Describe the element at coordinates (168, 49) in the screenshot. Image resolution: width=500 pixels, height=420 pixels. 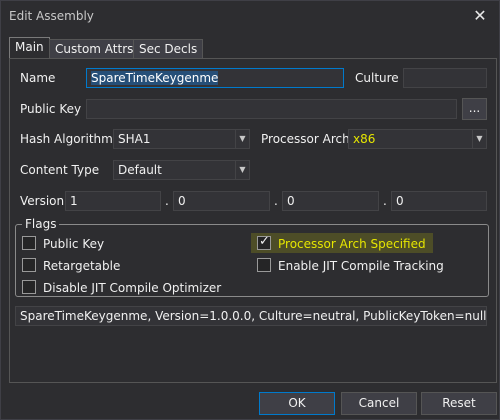
I see `tab-sec-decls: Sec Decls` at that location.